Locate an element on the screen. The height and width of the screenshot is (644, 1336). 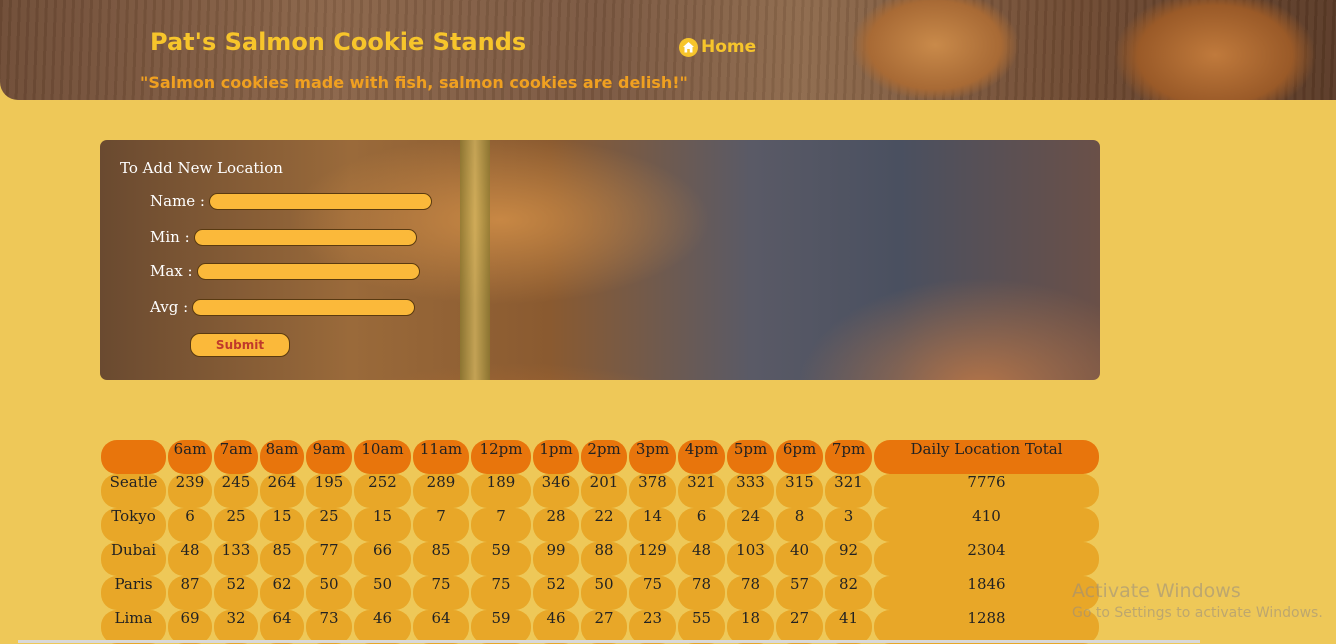
hour-cell-value: 41 is located at coordinates (848, 627).